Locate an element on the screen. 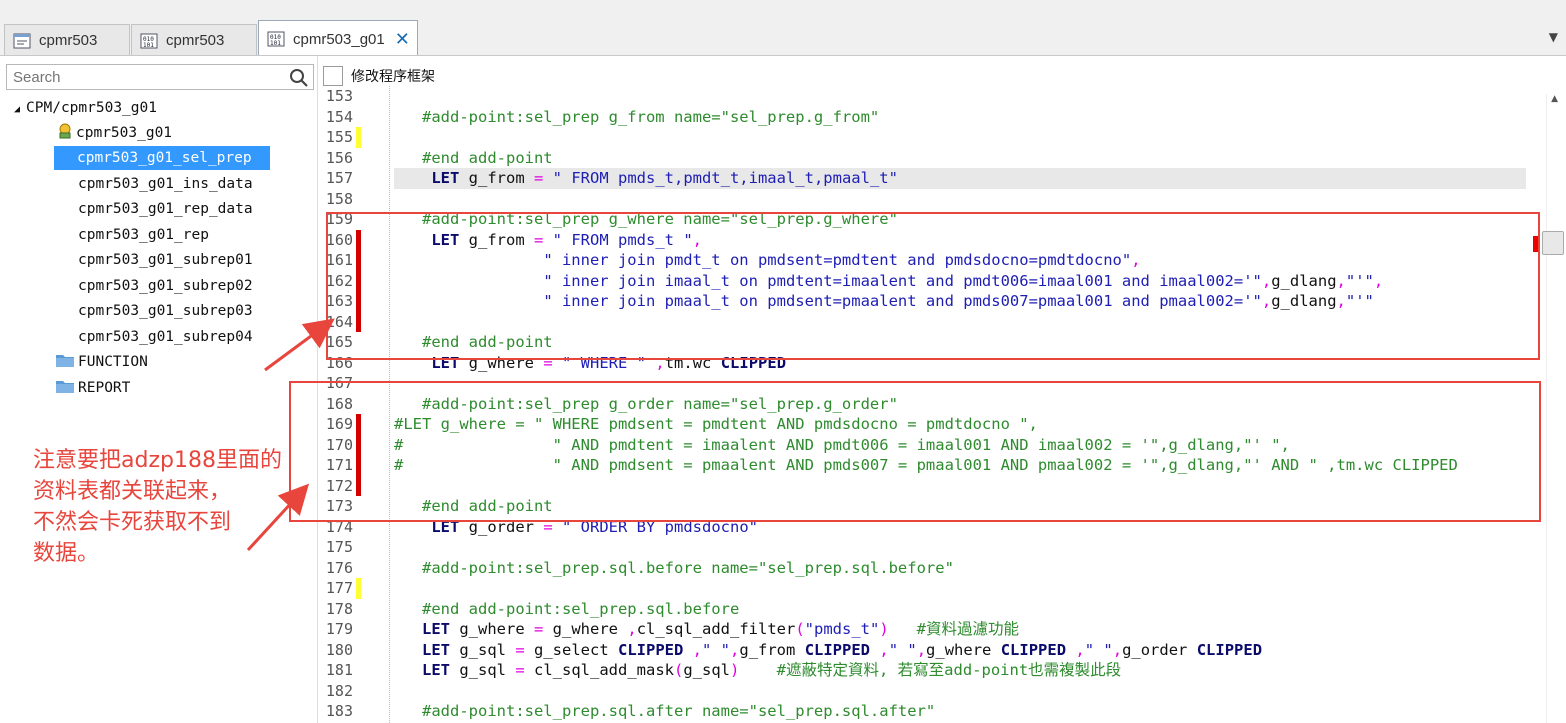 This screenshot has width=1566, height=723. arrow-to-order-box is located at coordinates (278, 517).